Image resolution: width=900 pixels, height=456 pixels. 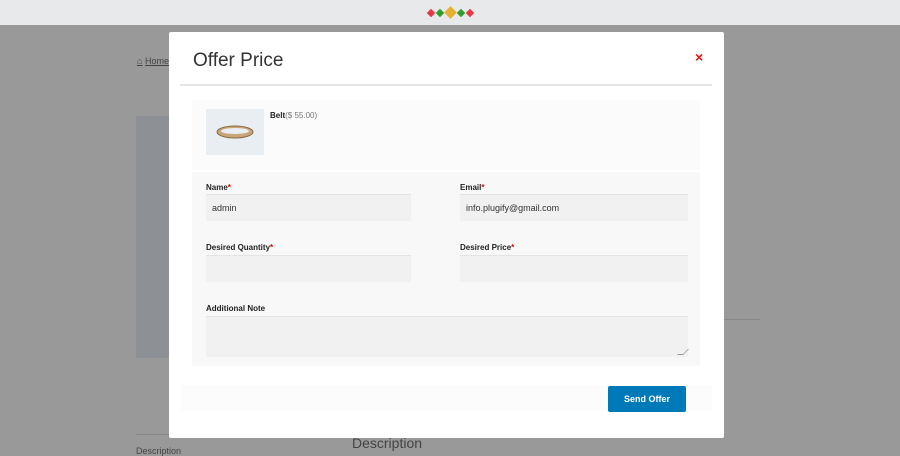 I want to click on close-icon: ×, so click(x=699, y=57).